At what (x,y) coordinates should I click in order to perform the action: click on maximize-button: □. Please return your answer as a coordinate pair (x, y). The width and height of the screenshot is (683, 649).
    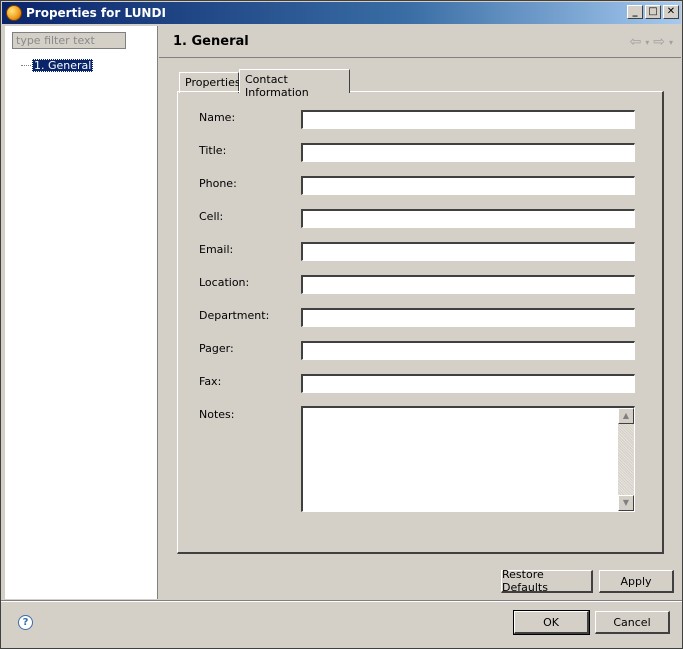
    Looking at the image, I should click on (653, 12).